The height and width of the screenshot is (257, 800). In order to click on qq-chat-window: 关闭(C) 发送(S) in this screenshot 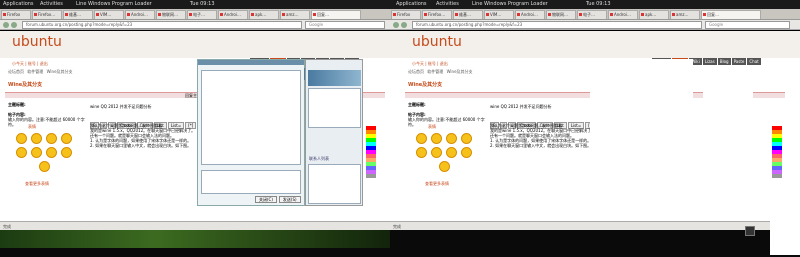, I will do `click(265, 132)`.